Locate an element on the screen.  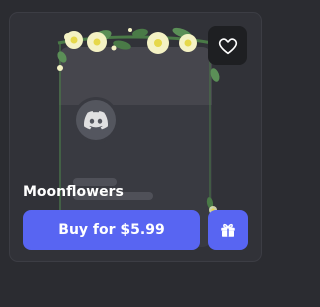
favorite-button is located at coordinates (227, 45).